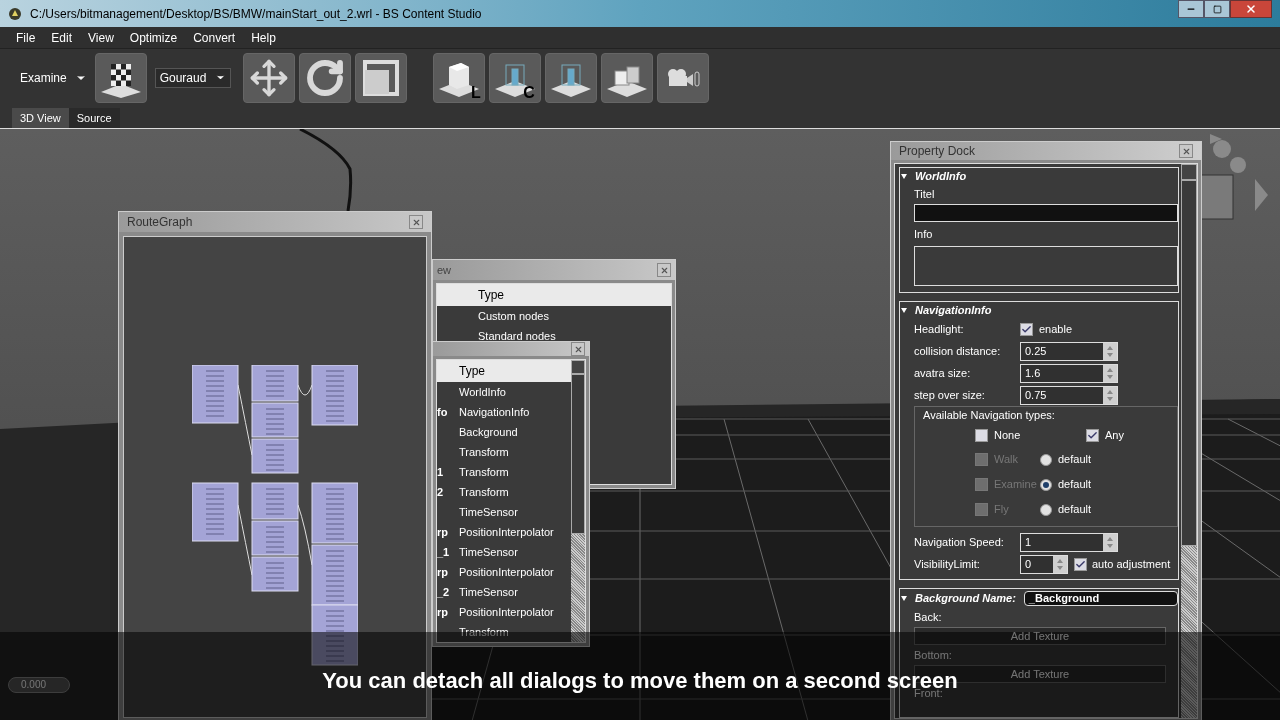 This screenshot has width=1280, height=720. What do you see at coordinates (62, 37) in the screenshot?
I see `menu-item: Edit` at bounding box center [62, 37].